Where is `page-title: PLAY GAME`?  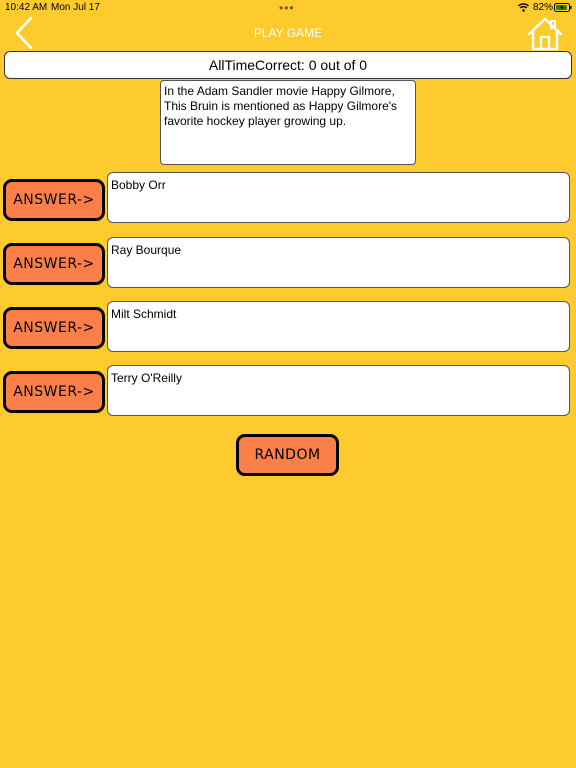
page-title: PLAY GAME is located at coordinates (288, 33).